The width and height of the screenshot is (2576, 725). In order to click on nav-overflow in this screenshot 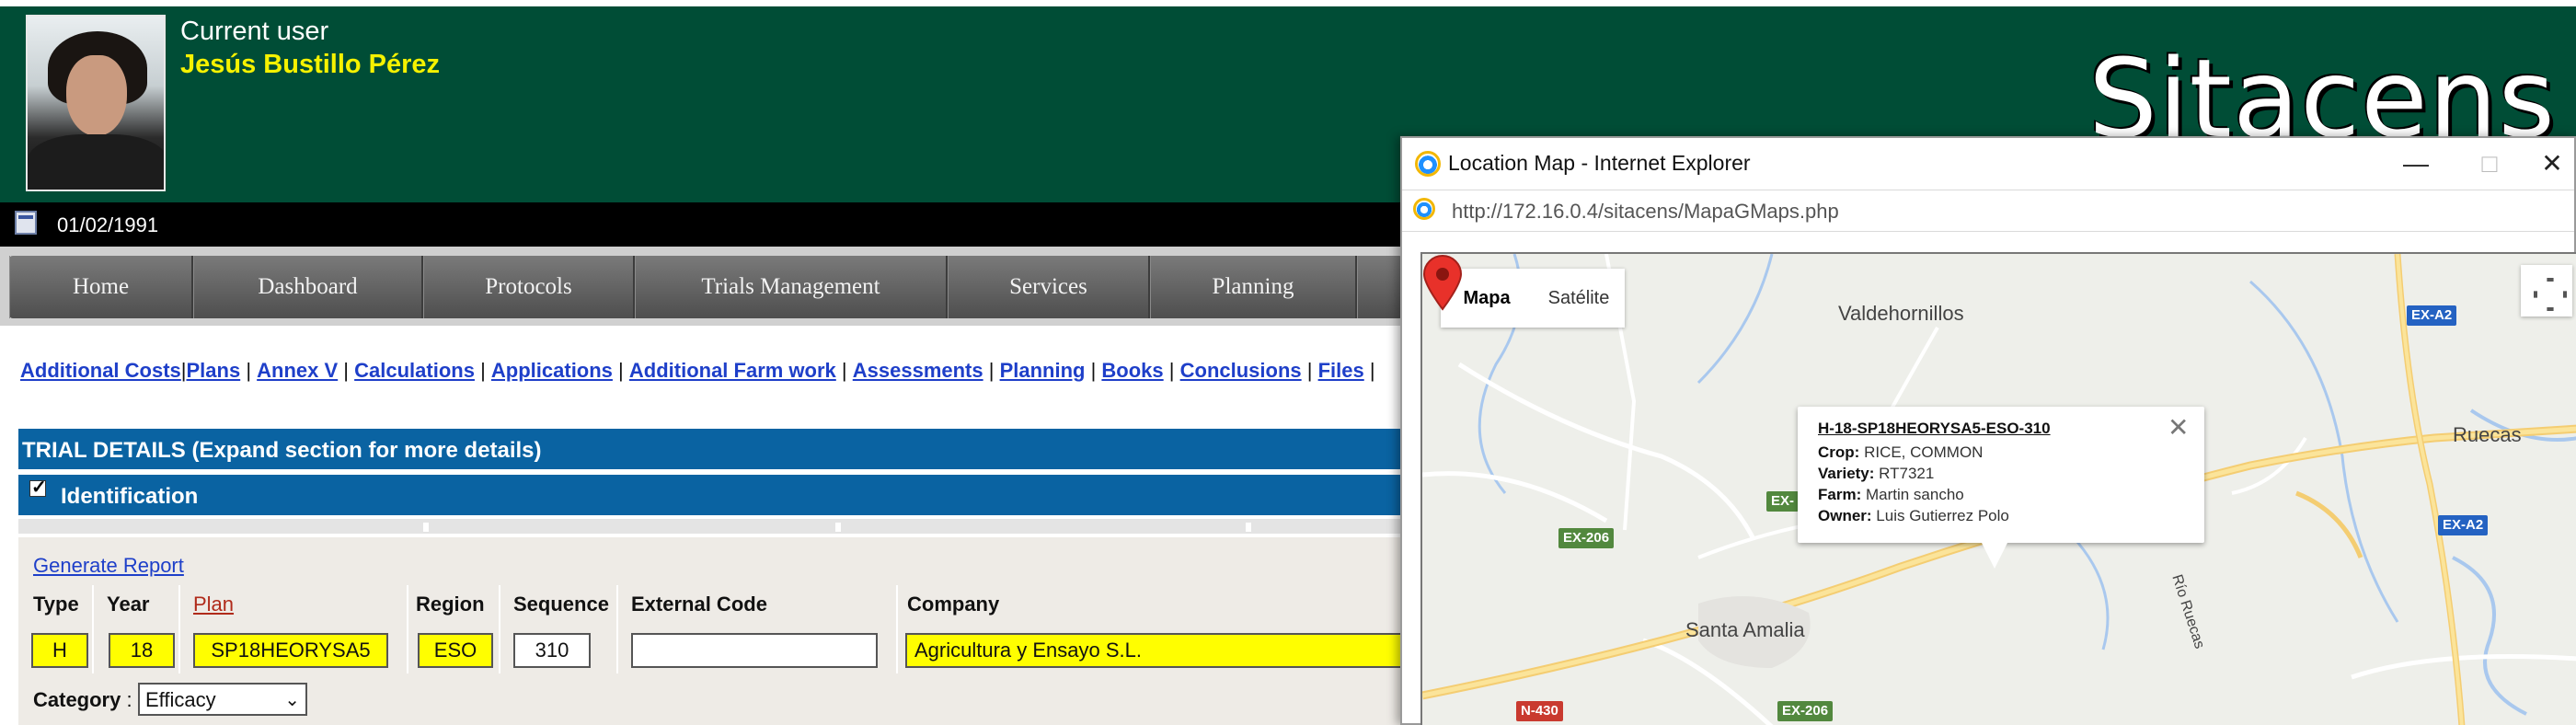, I will do `click(1380, 287)`.